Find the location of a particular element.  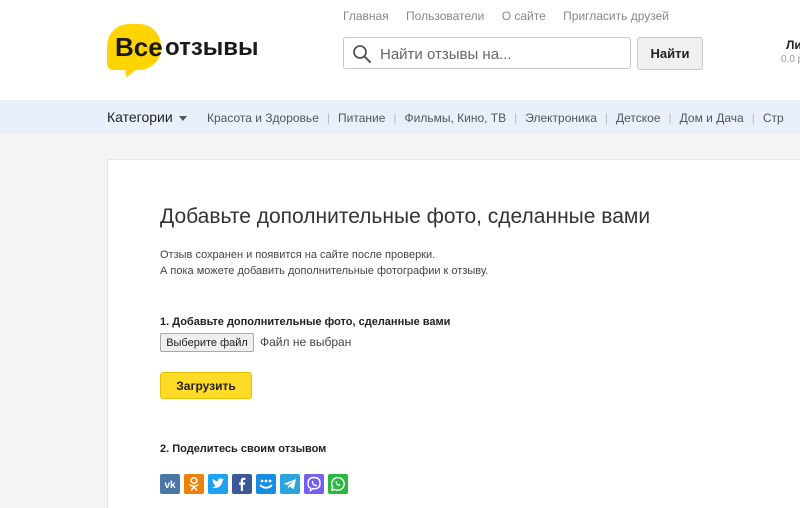

whatsapp-icon is located at coordinates (337, 484).